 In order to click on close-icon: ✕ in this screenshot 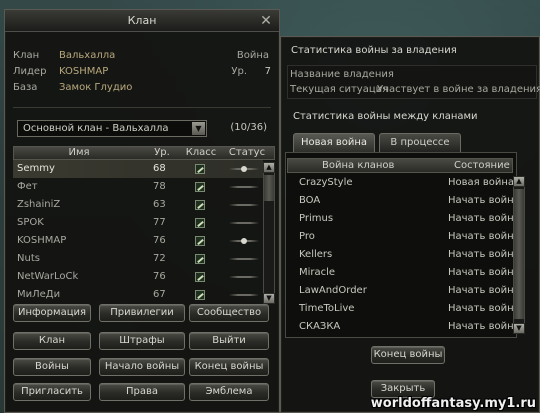, I will do `click(266, 21)`.